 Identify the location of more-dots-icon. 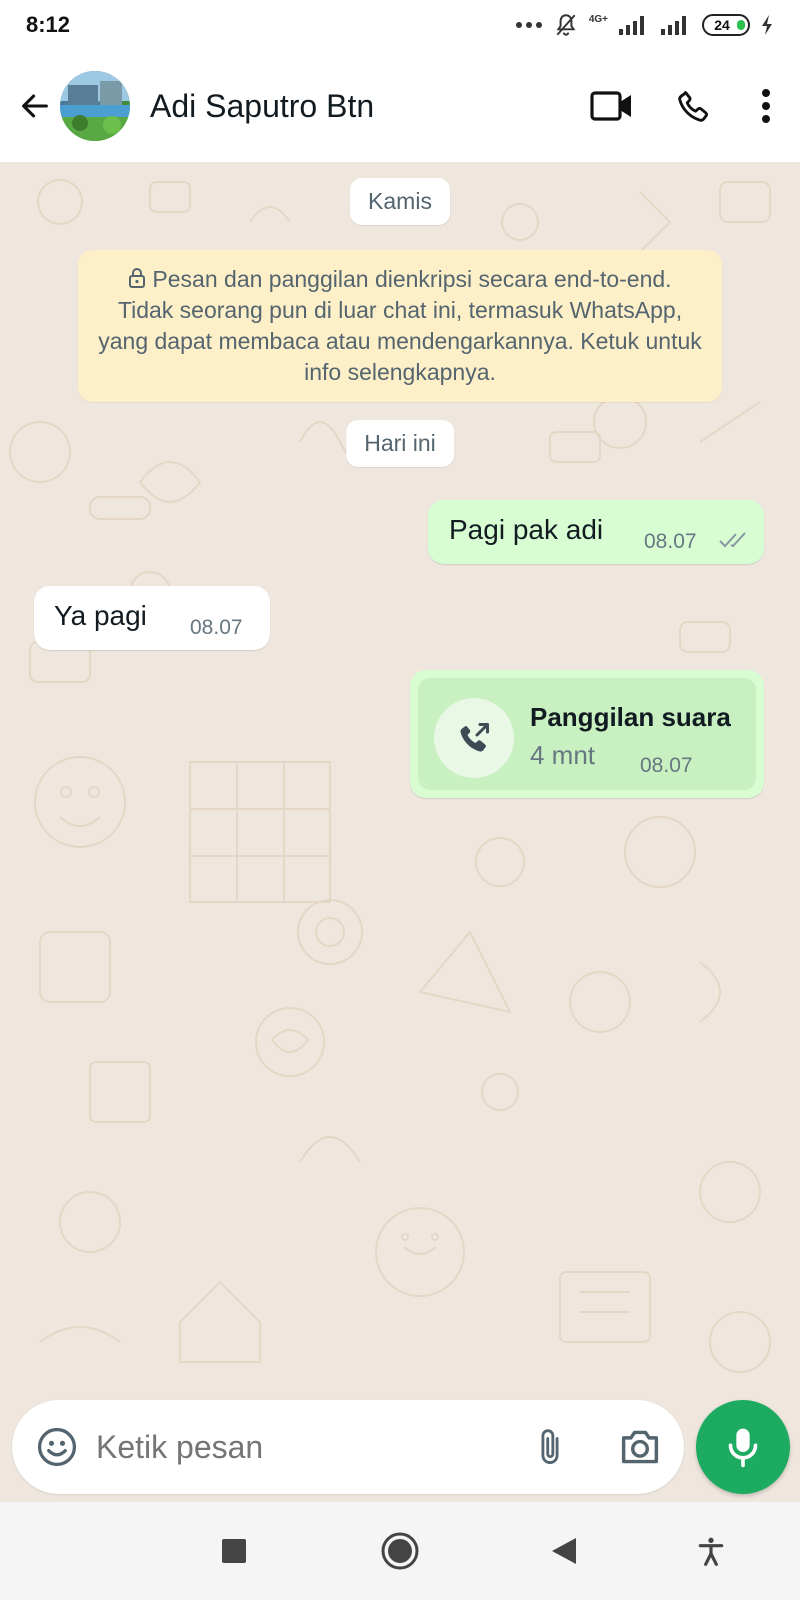
(528, 25).